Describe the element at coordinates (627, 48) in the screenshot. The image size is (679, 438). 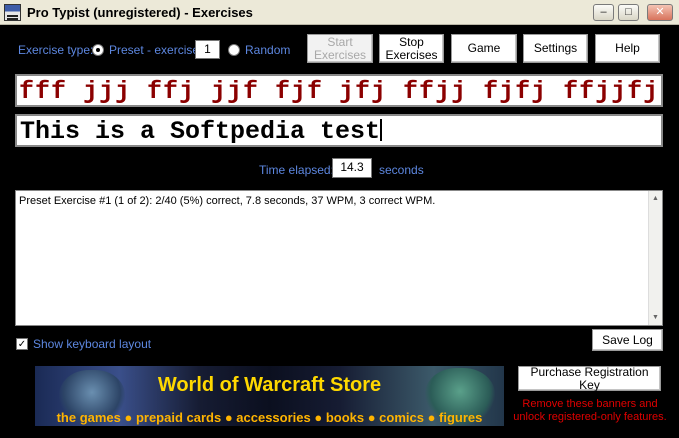
I see `help-button: Help` at that location.